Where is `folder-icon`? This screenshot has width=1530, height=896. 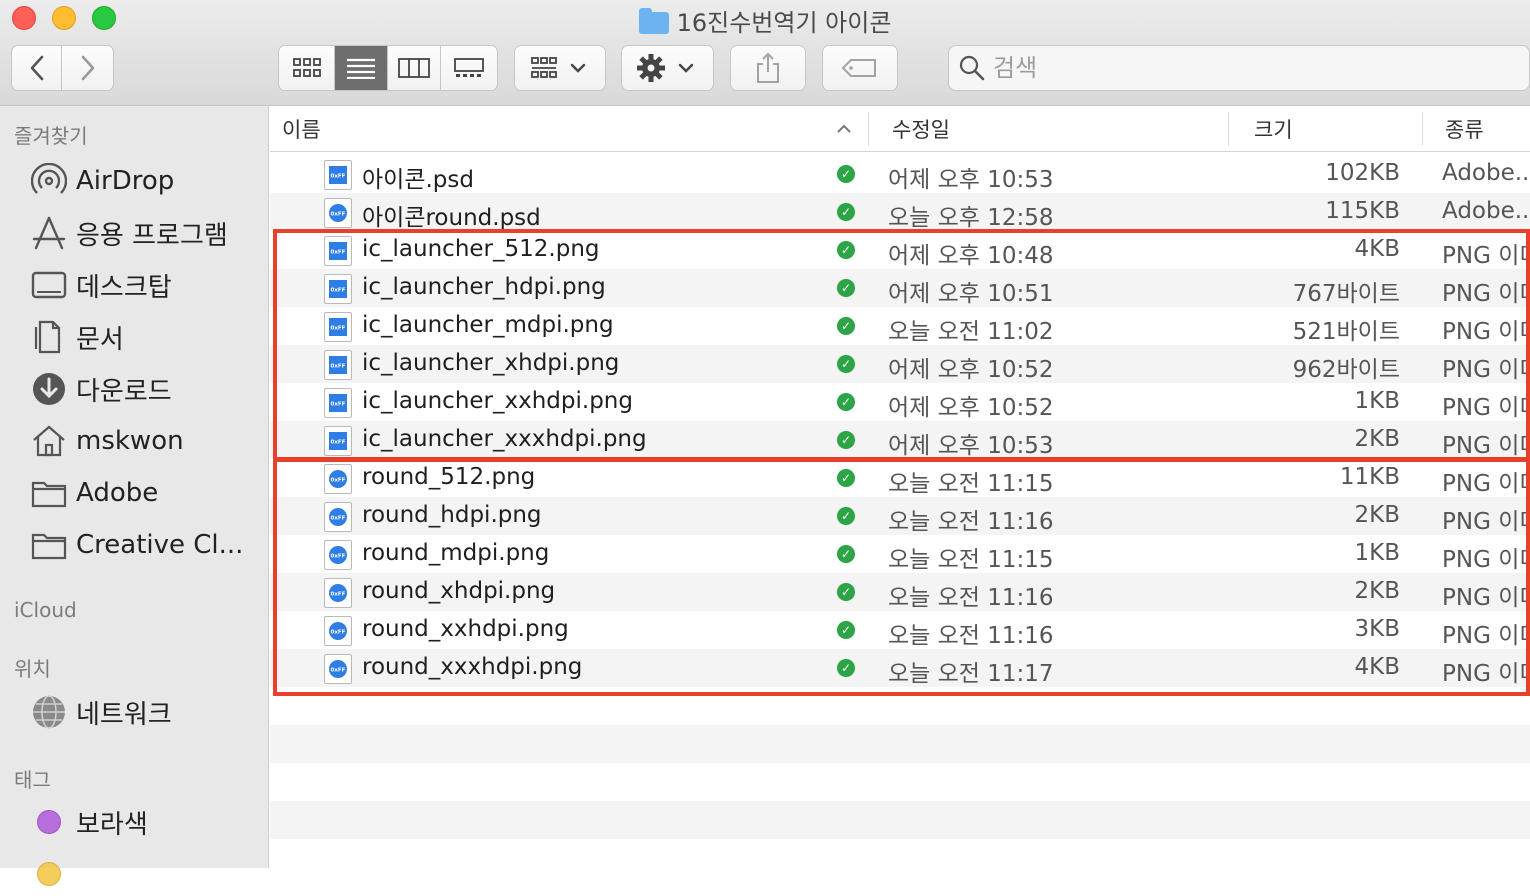
folder-icon is located at coordinates (653, 21).